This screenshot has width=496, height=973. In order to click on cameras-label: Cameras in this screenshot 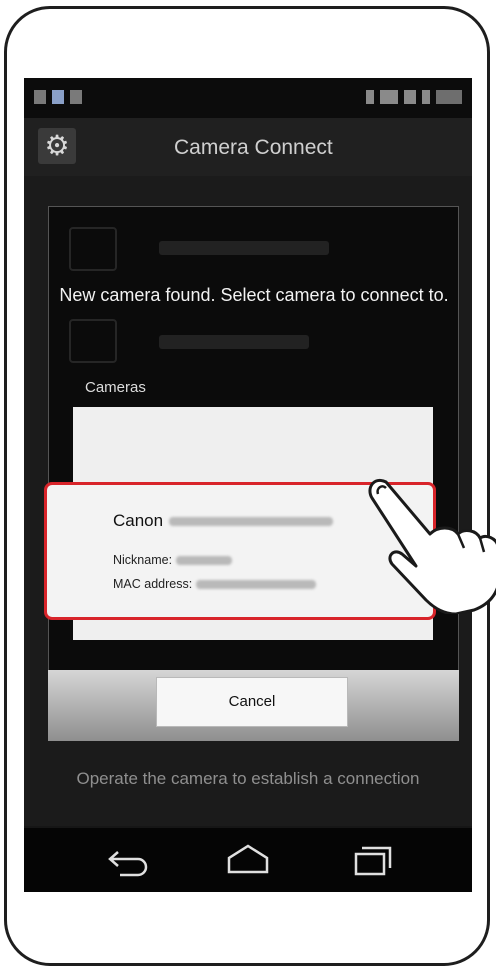, I will do `click(115, 387)`.